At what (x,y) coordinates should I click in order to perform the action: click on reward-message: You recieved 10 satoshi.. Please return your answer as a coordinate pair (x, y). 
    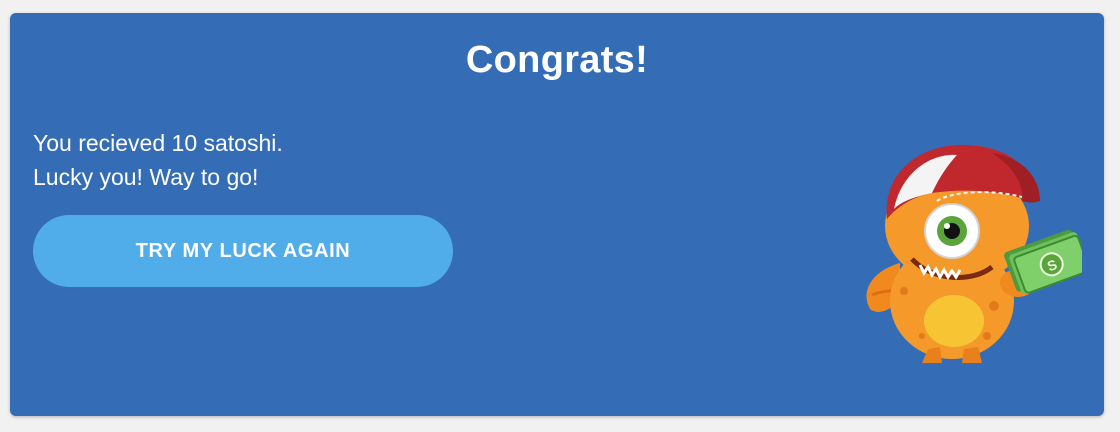
    Looking at the image, I should click on (158, 143).